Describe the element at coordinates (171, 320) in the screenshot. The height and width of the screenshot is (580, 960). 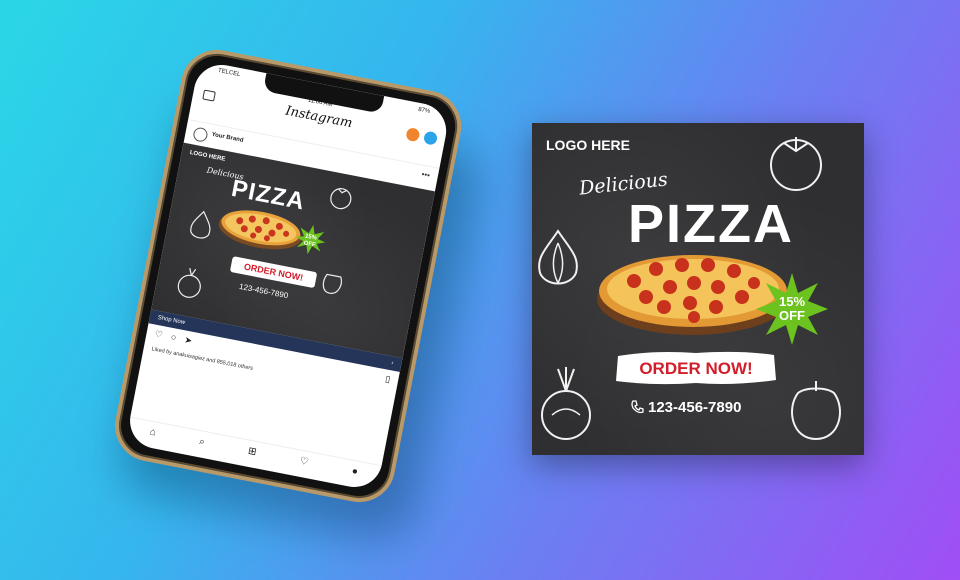
I see `shop-now-label: Shop Now` at that location.